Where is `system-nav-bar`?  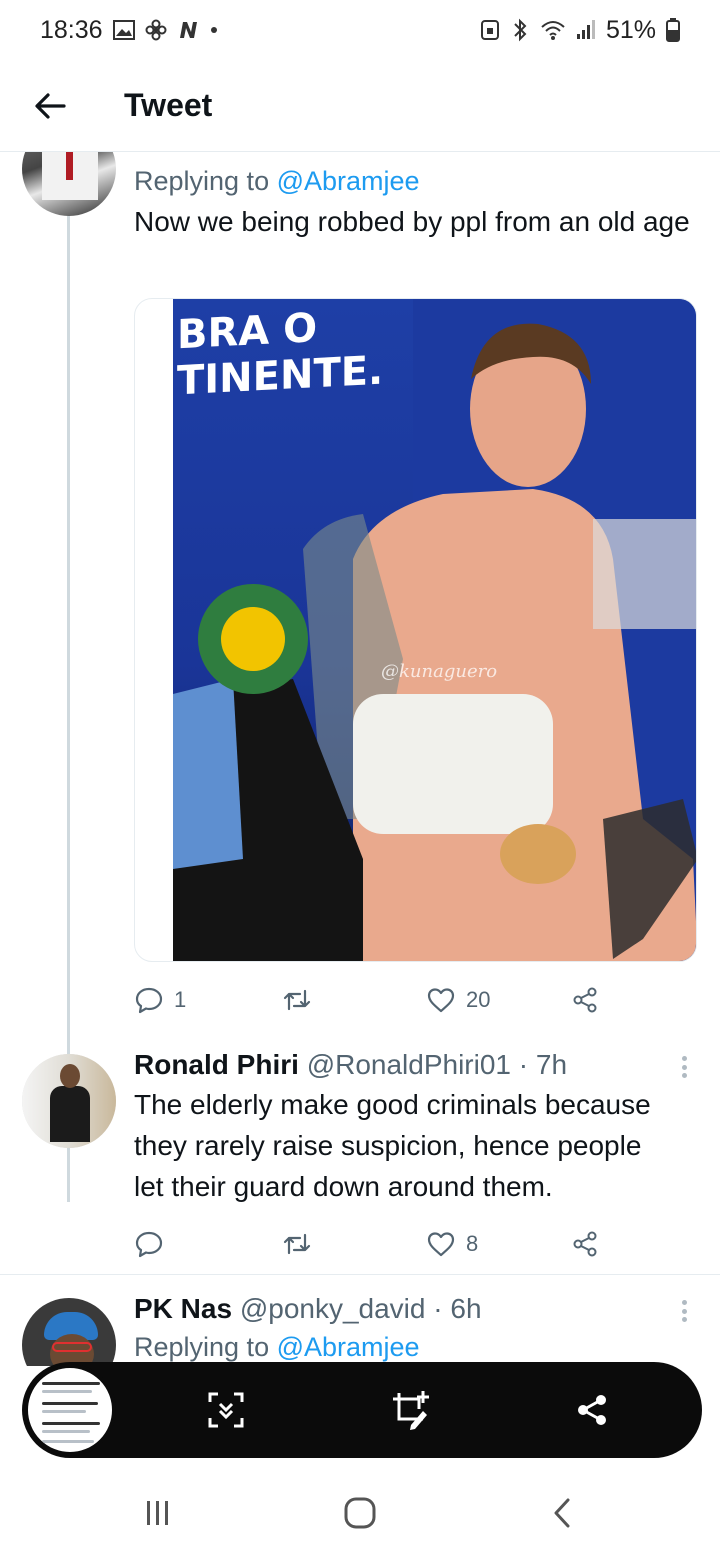 system-nav-bar is located at coordinates (360, 1513).